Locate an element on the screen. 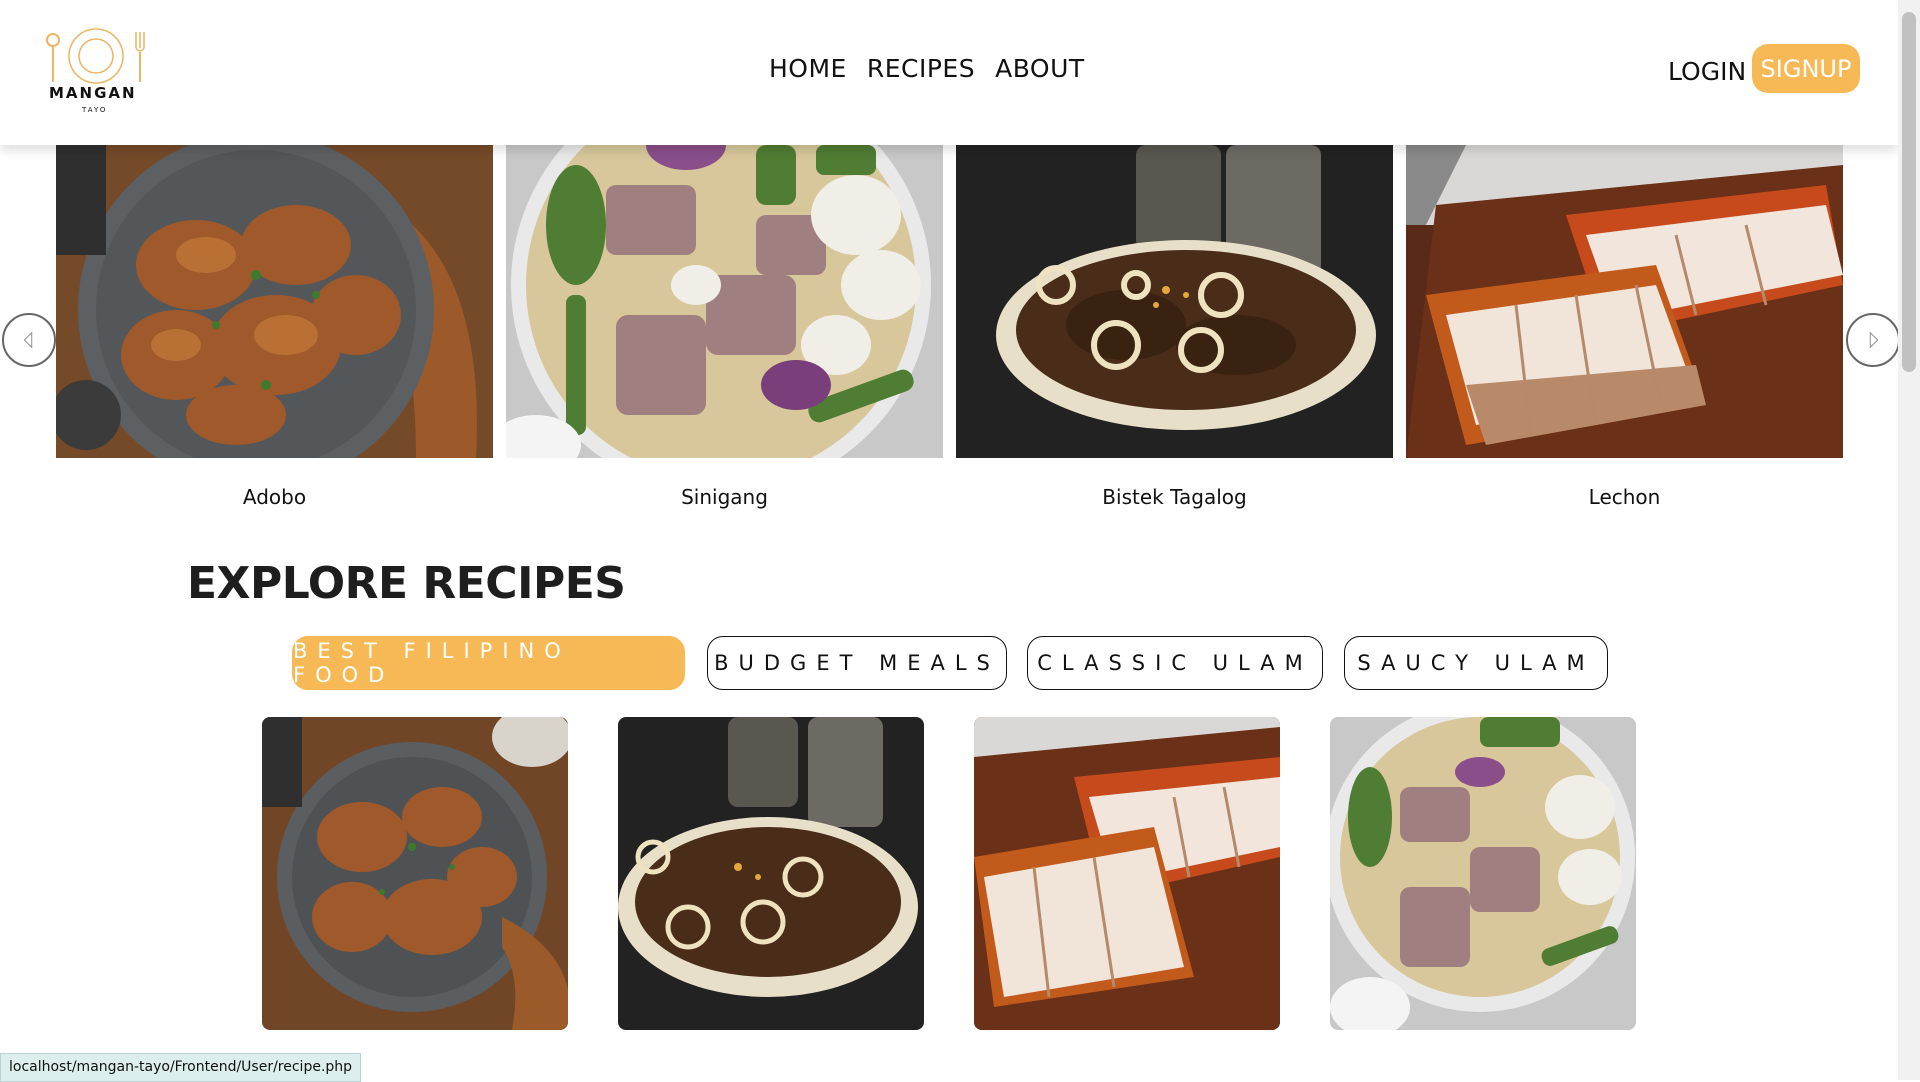  nav-home: HOME is located at coordinates (808, 68).